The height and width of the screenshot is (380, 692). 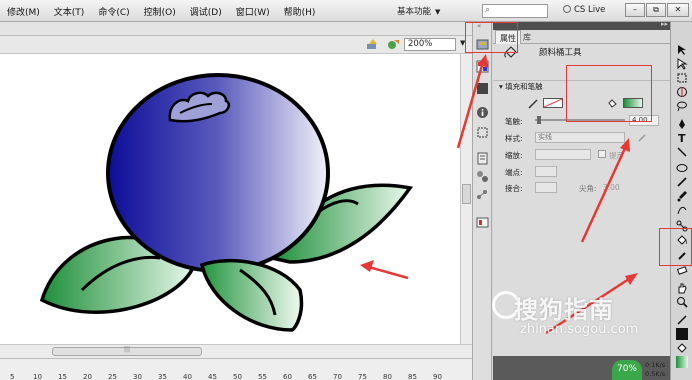 I want to click on workspace-switcher: 基本功能 ▼, so click(x=418, y=11).